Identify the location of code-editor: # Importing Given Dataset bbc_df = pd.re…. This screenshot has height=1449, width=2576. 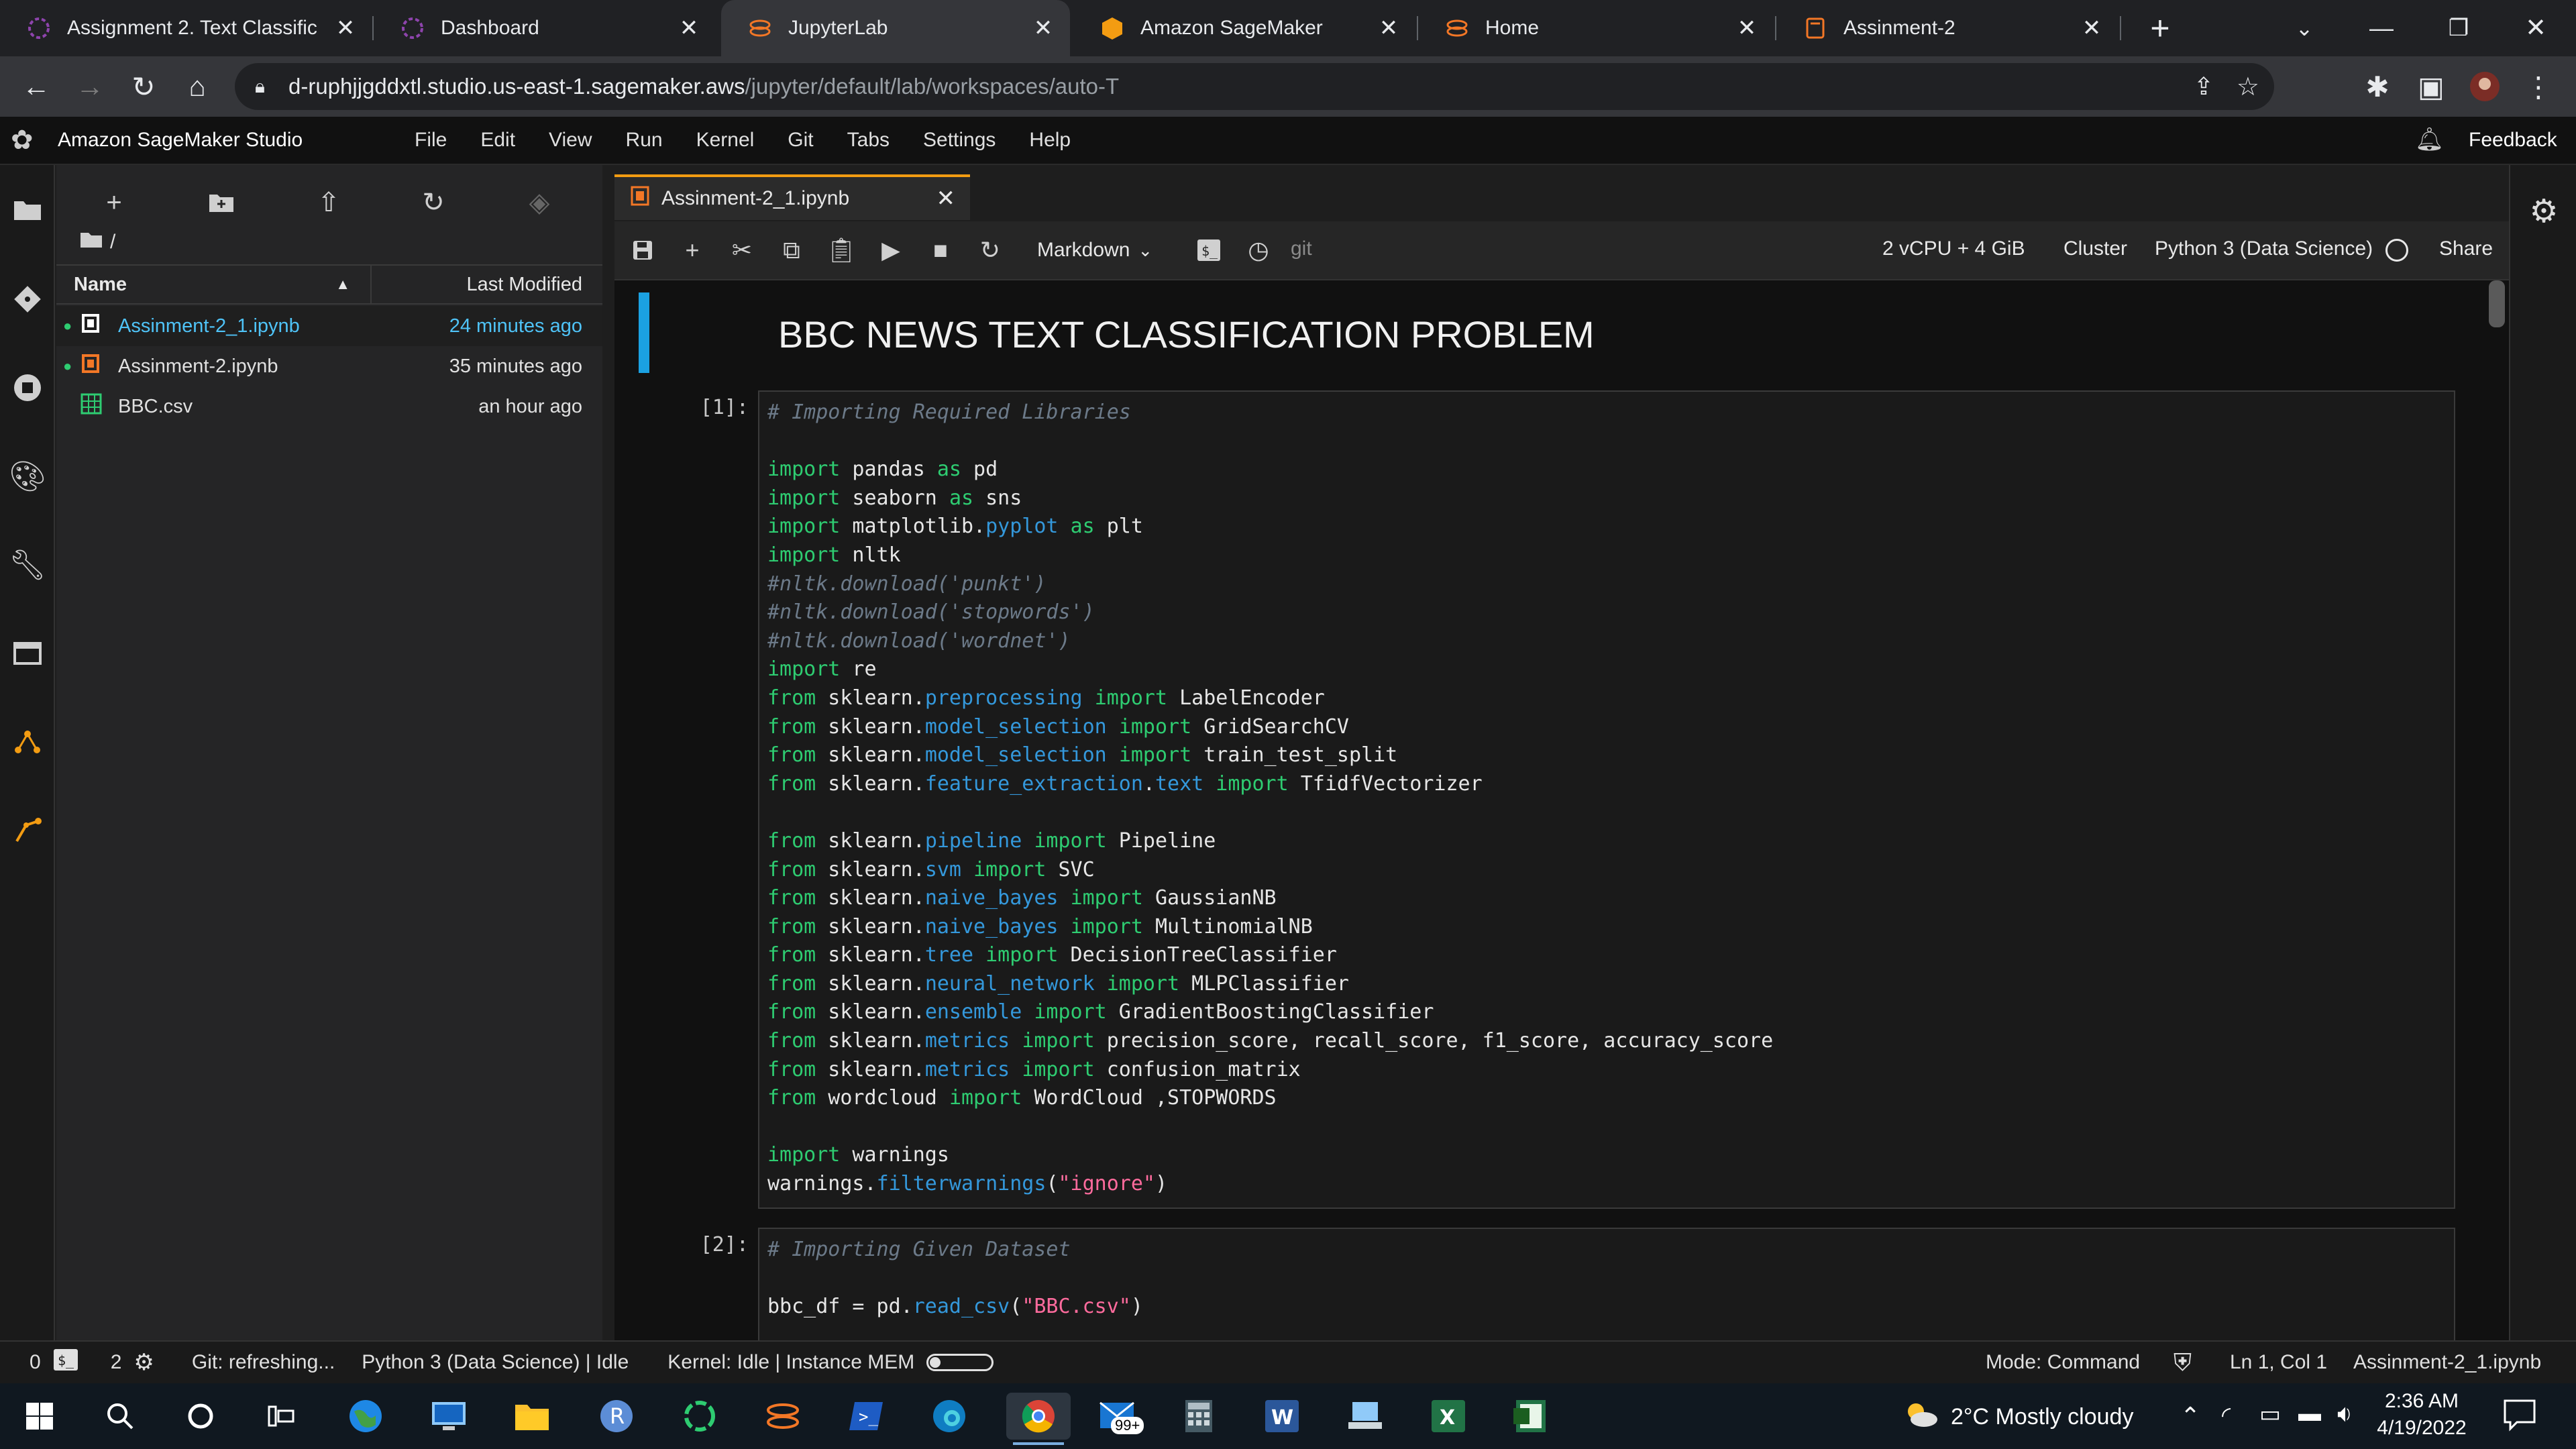
(1606, 1278).